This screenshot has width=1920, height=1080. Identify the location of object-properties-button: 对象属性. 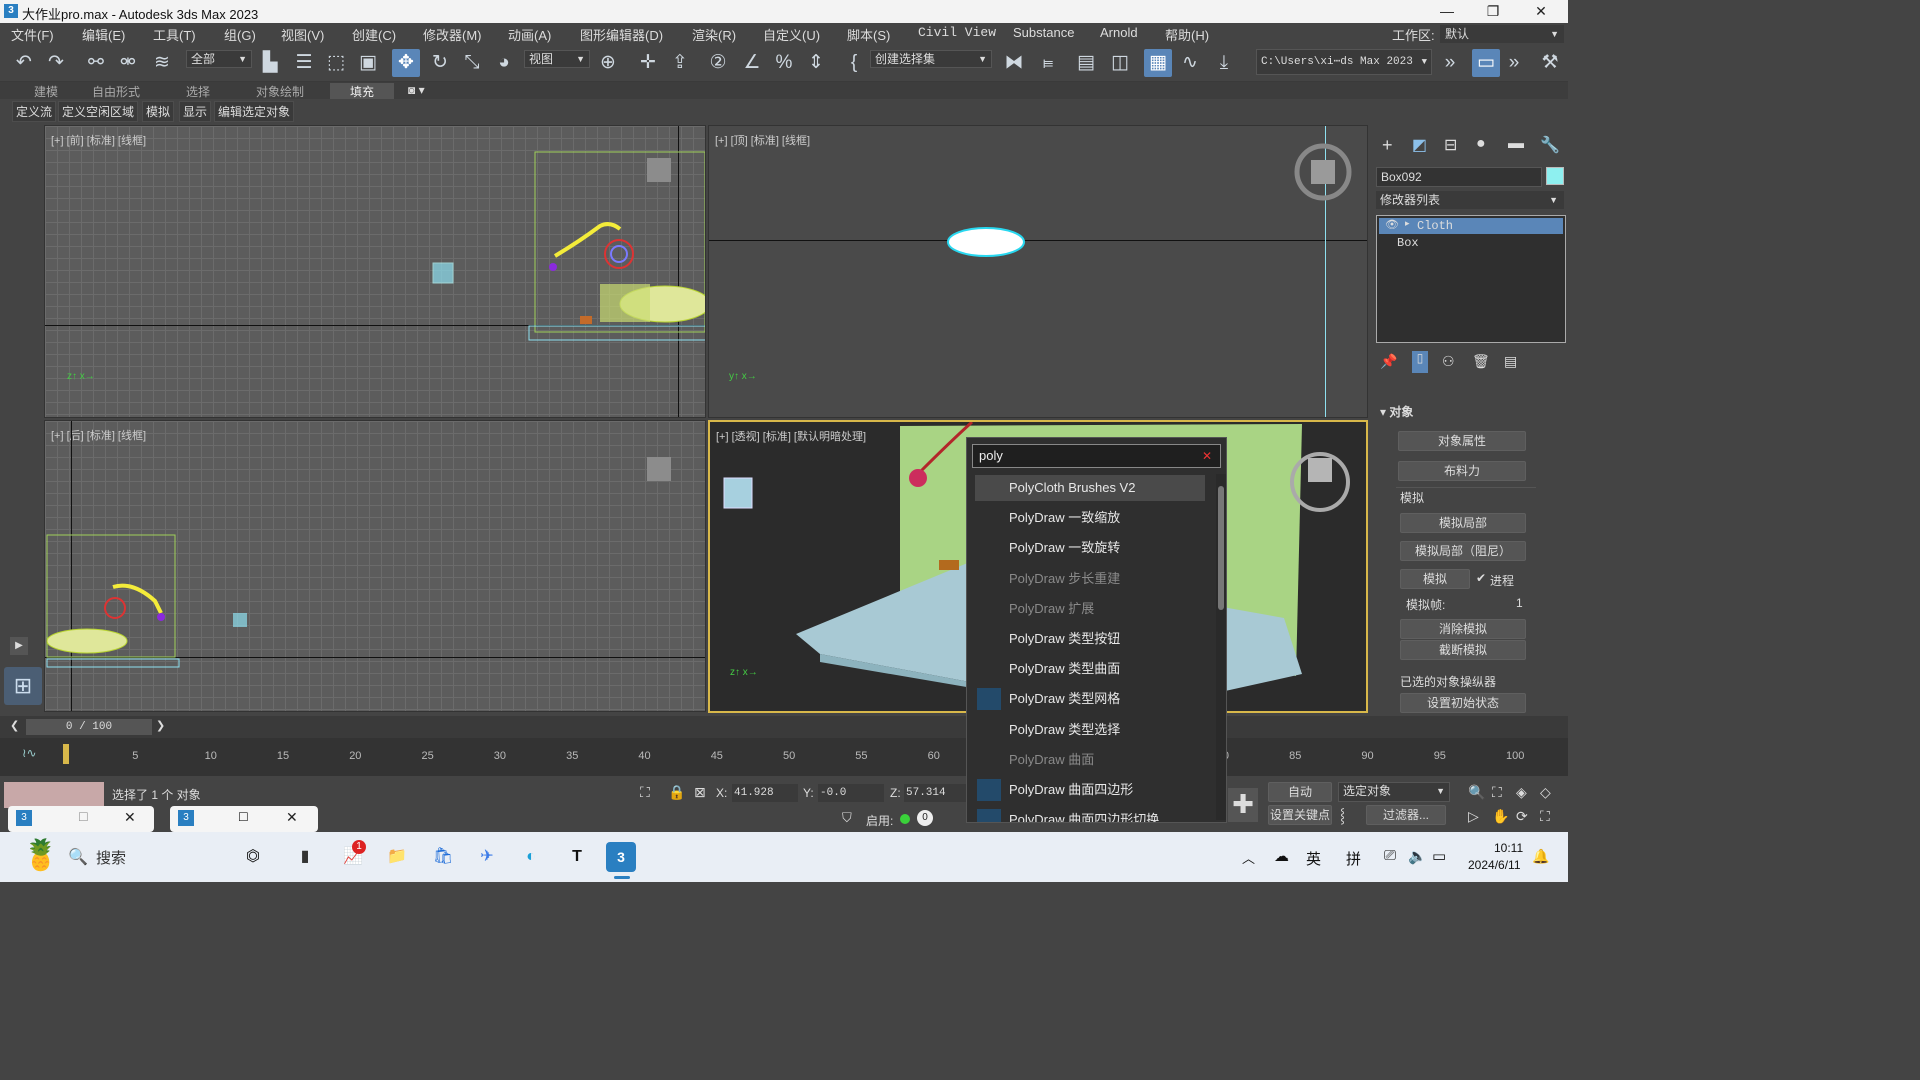
(1462, 441).